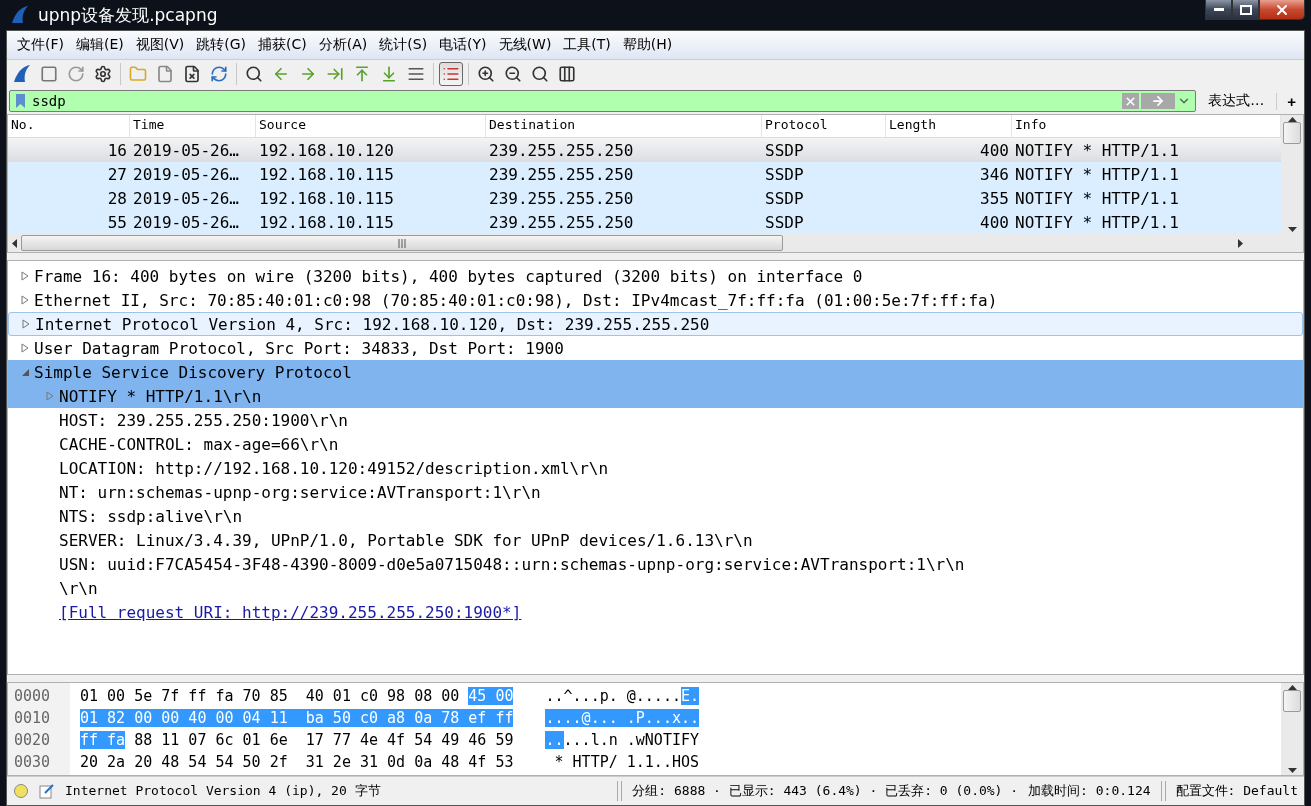 The image size is (1311, 806). I want to click on display-filter-field: ssdp, so click(603, 101).